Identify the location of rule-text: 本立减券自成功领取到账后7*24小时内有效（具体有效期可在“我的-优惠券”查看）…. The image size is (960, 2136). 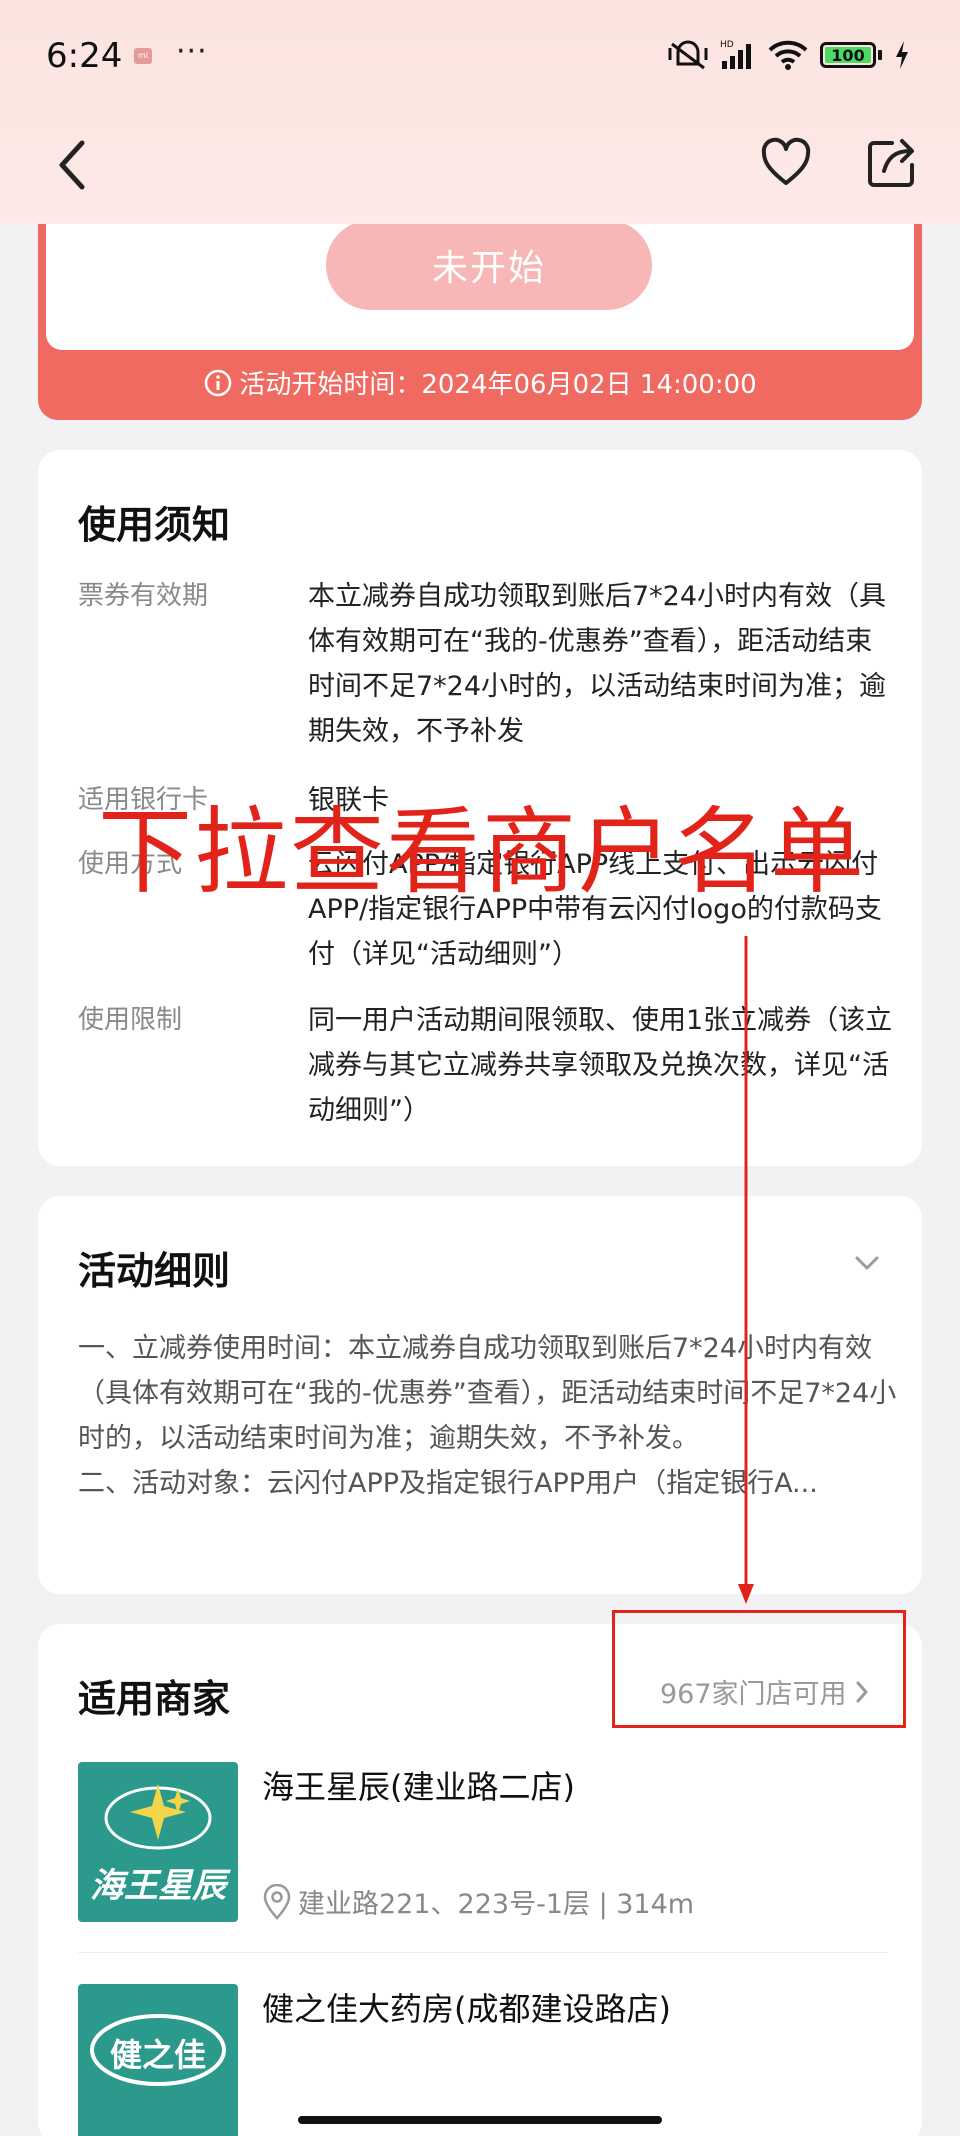
(597, 664).